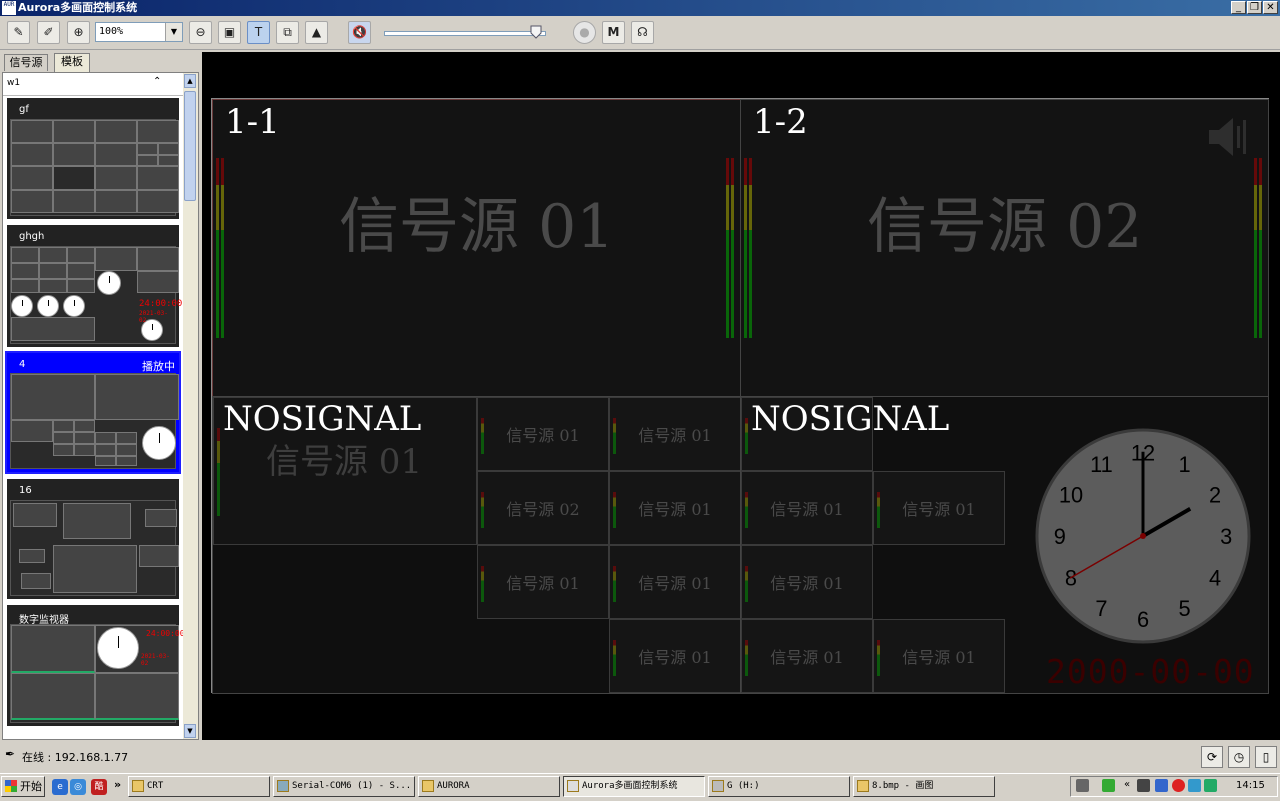  What do you see at coordinates (190, 146) in the screenshot?
I see `scroll-thumb` at bounding box center [190, 146].